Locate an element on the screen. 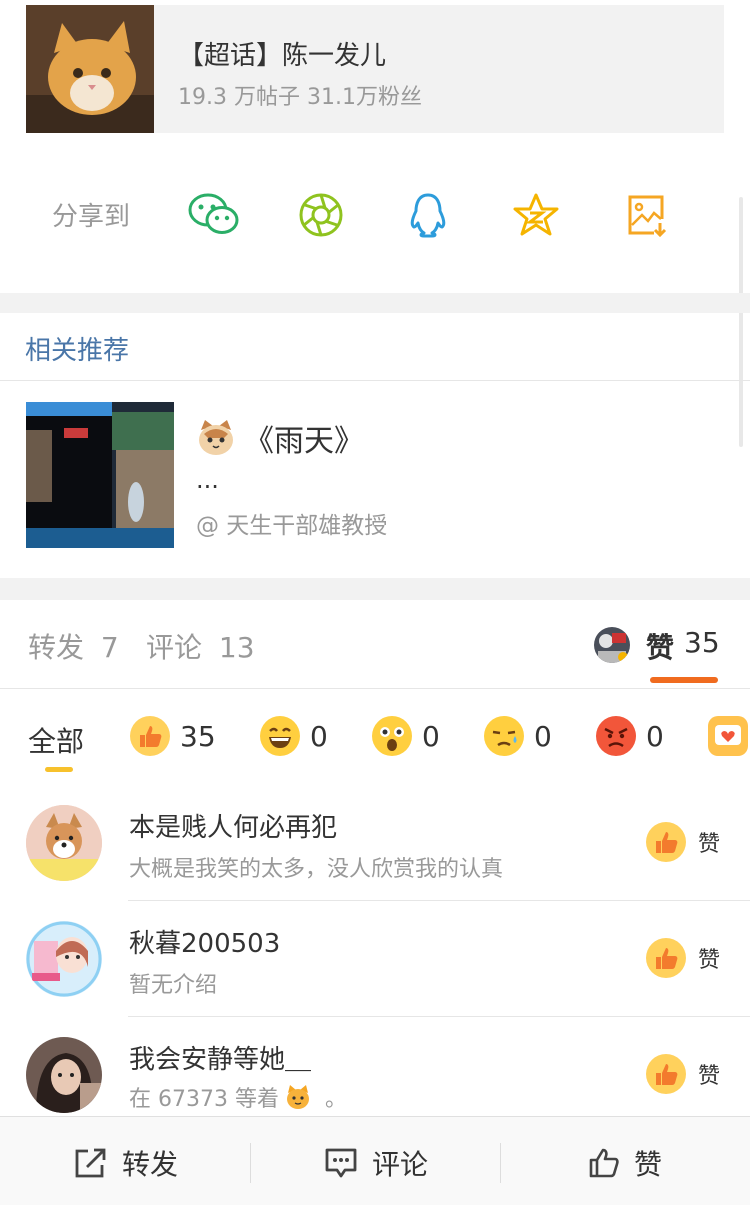 Image resolution: width=750 pixels, height=1205 pixels. qzone-icon is located at coordinates (536, 214).